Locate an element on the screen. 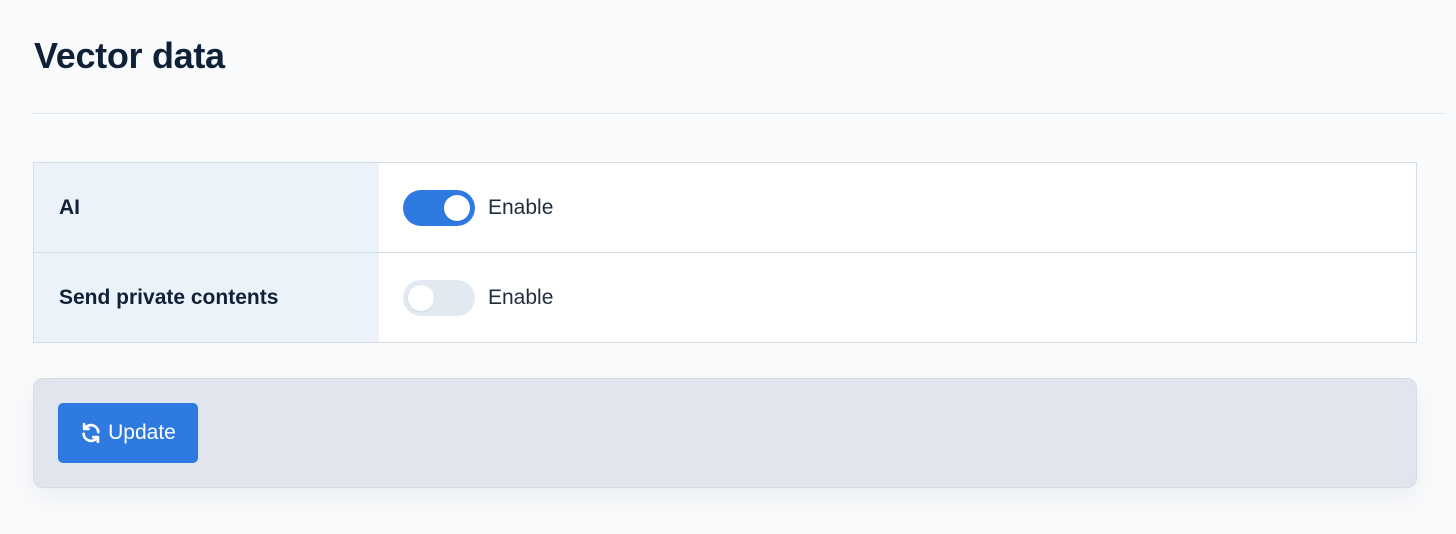 The height and width of the screenshot is (534, 1456). title-divider is located at coordinates (739, 113).